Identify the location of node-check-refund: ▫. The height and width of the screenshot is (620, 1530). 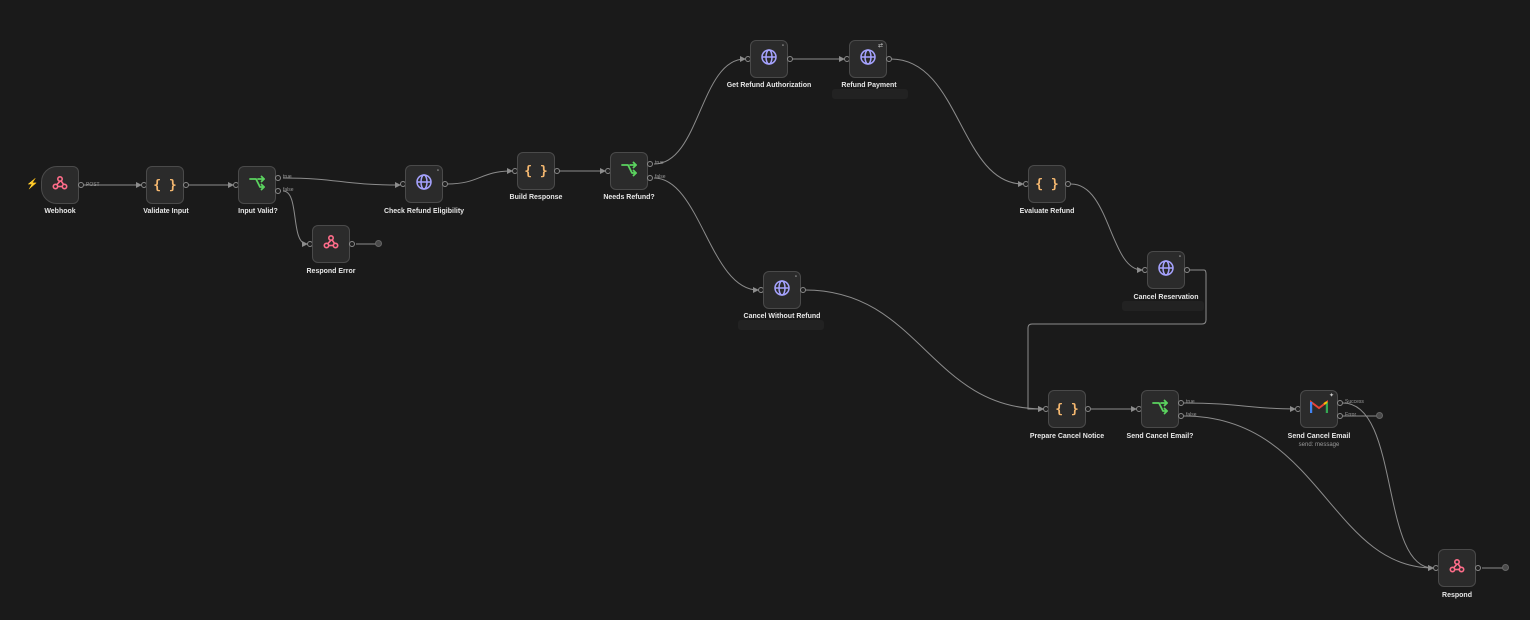
(424, 184).